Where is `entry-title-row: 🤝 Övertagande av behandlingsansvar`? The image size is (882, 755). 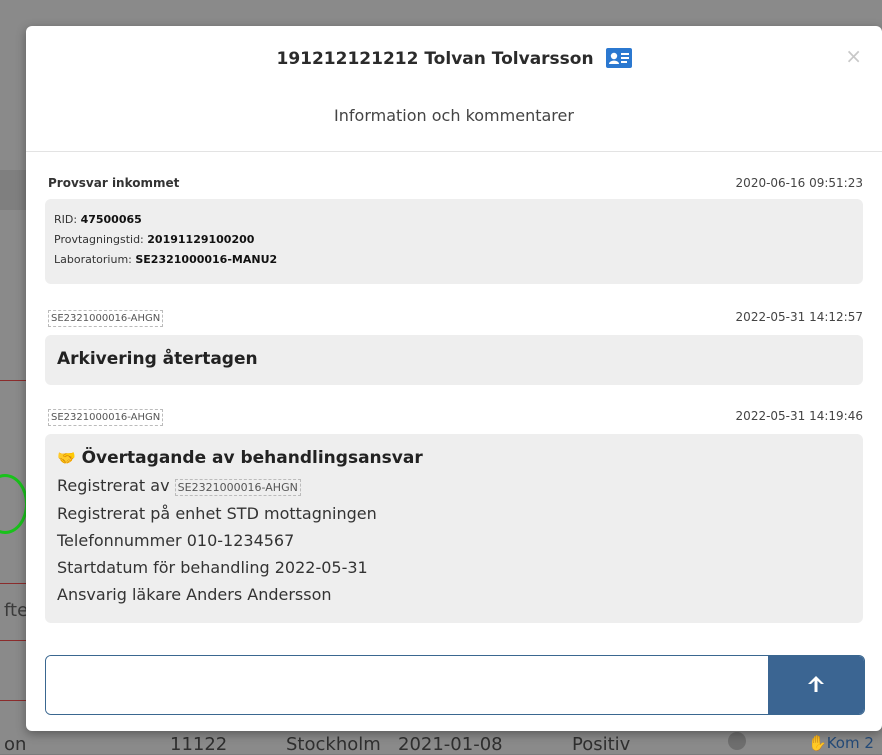
entry-title-row: 🤝 Övertagande av behandlingsansvar is located at coordinates (240, 458).